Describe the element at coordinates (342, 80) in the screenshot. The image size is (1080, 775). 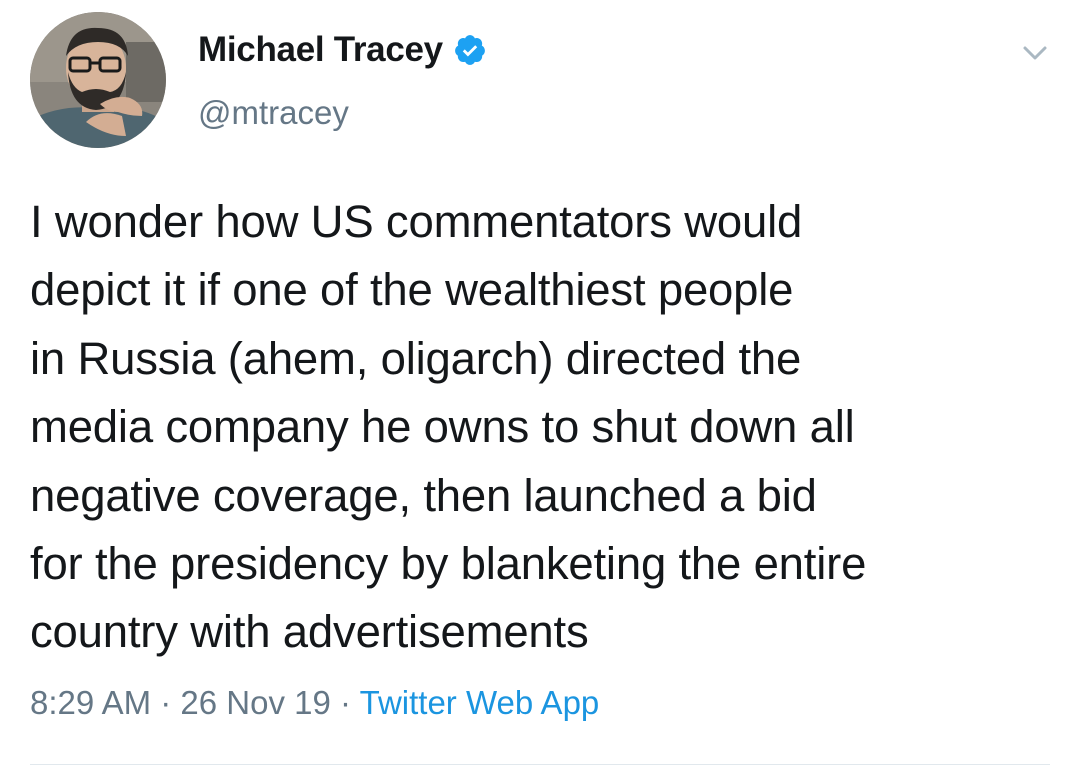
I see `author-names: Michael Tracey @mtracey` at that location.